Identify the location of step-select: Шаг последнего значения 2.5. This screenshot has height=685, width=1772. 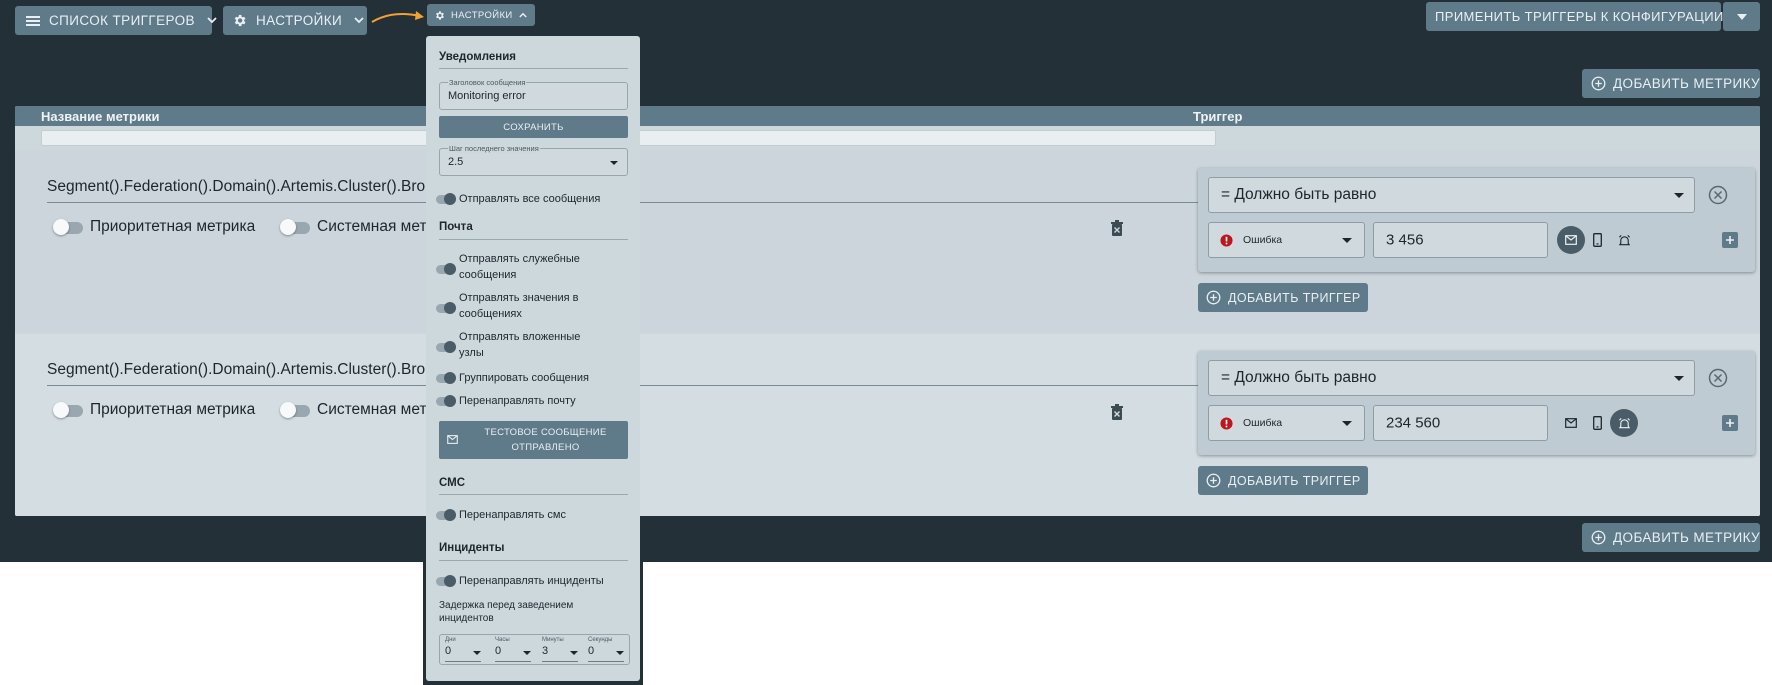
(533, 160).